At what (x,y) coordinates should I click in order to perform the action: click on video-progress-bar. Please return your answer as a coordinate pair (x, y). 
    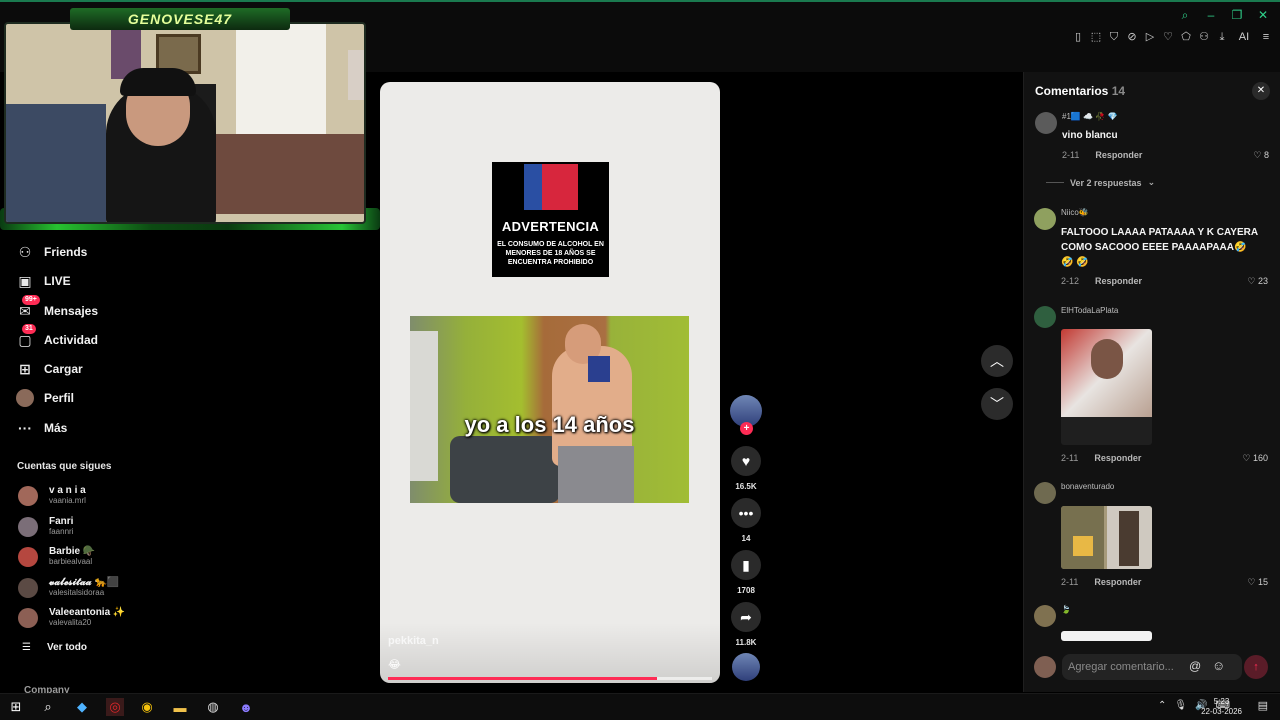
    Looking at the image, I should click on (550, 678).